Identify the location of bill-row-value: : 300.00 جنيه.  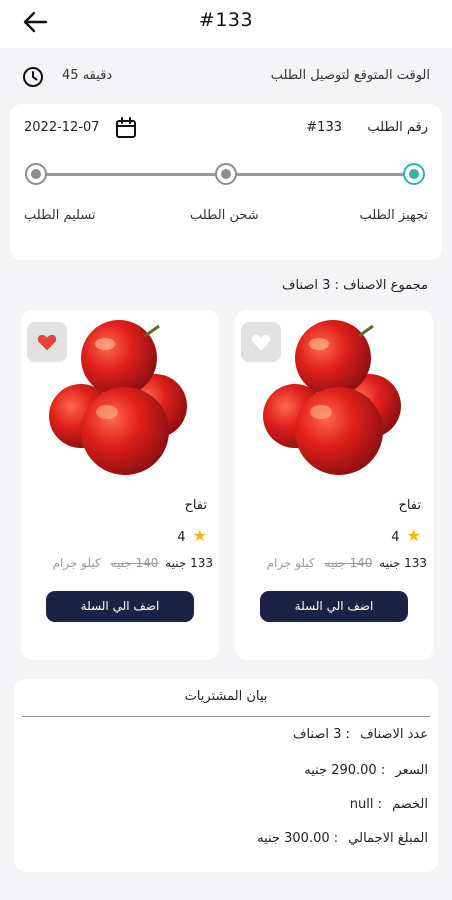
(298, 838).